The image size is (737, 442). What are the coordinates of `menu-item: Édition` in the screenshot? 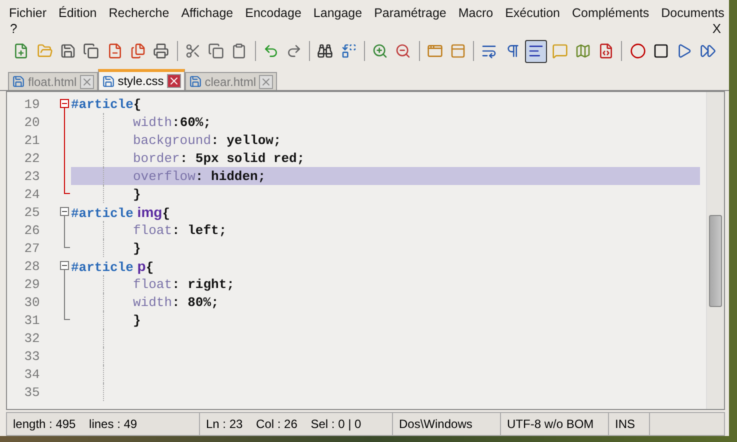 It's located at (77, 13).